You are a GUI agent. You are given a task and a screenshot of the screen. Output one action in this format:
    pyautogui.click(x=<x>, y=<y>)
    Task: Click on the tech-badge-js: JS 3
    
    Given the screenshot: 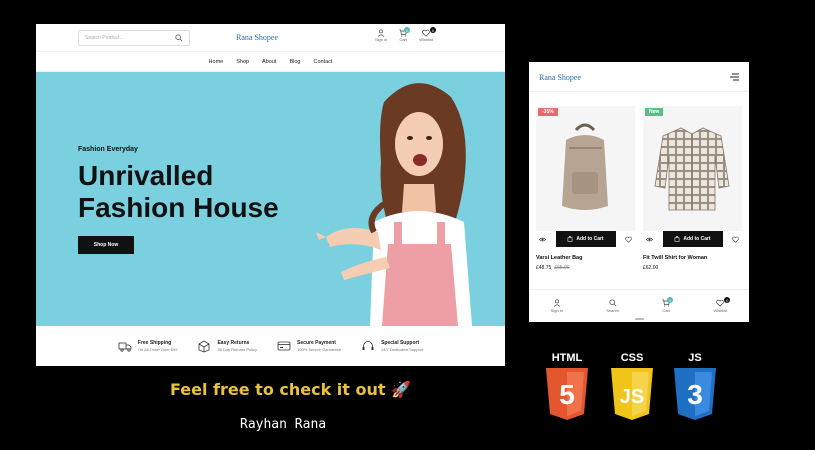 What is the action you would take?
    pyautogui.click(x=695, y=386)
    